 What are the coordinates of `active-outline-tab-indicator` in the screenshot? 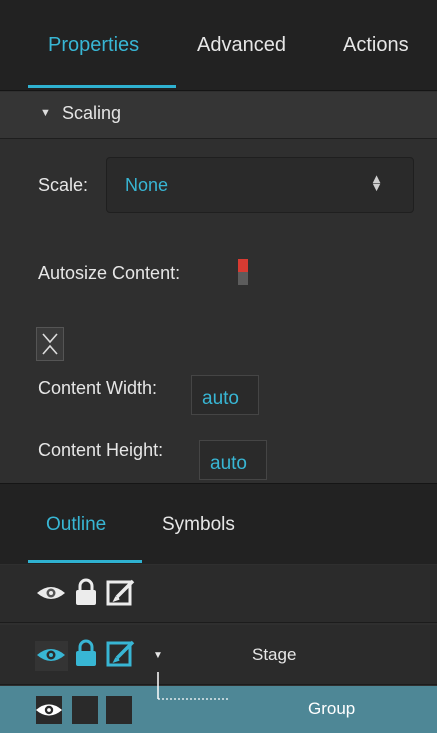 It's located at (85, 561).